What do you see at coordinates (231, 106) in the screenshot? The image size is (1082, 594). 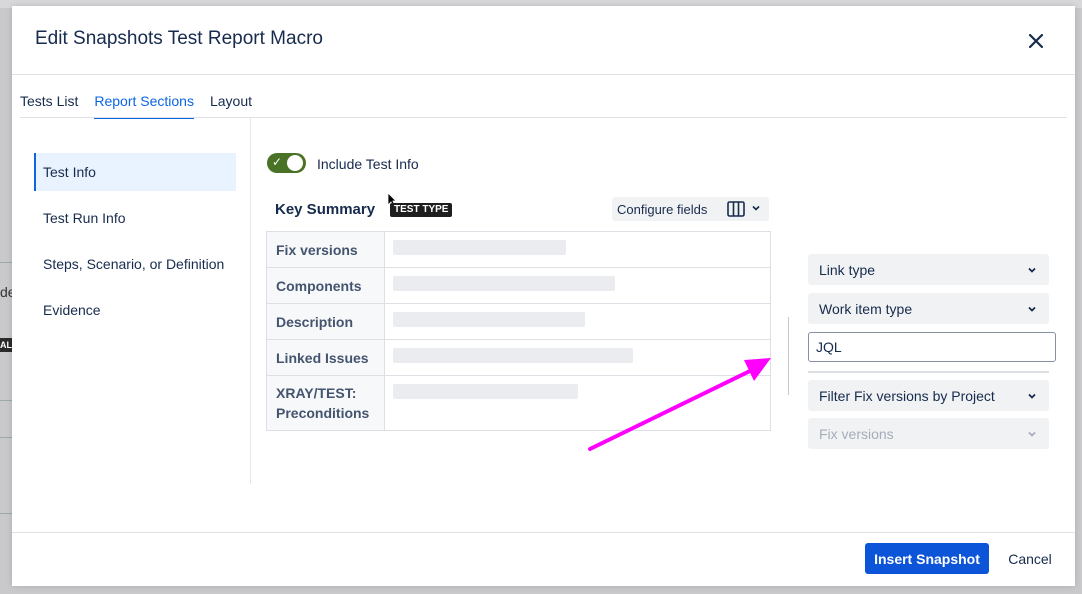 I see `tab-layout: Layout` at bounding box center [231, 106].